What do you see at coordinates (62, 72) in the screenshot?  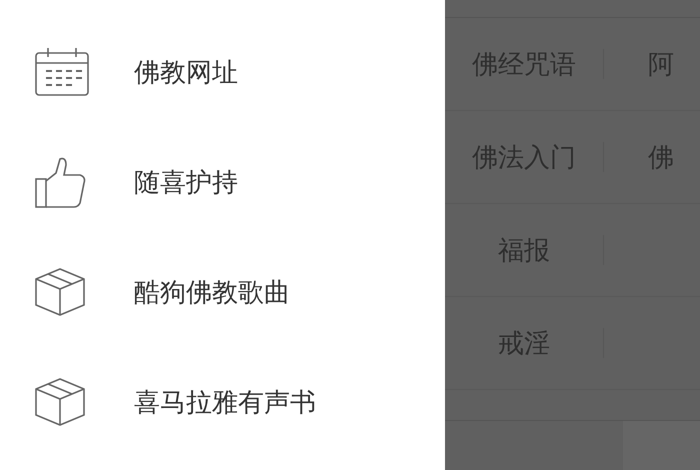 I see `calendar-icon` at bounding box center [62, 72].